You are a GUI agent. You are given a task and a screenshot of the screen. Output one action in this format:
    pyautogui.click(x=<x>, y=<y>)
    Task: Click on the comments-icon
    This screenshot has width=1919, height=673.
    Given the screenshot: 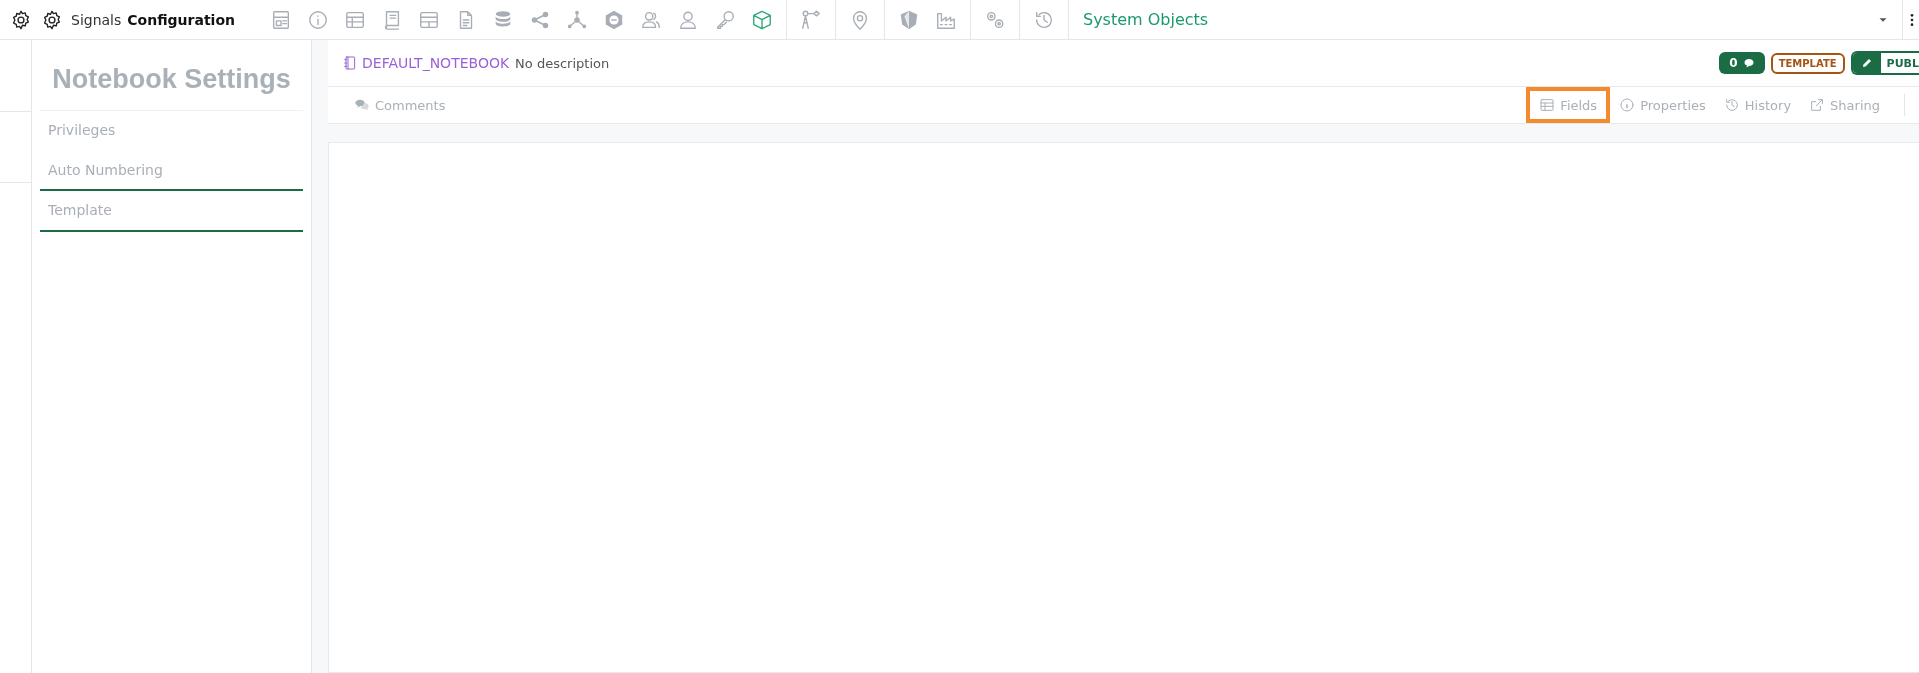 What is the action you would take?
    pyautogui.click(x=362, y=105)
    